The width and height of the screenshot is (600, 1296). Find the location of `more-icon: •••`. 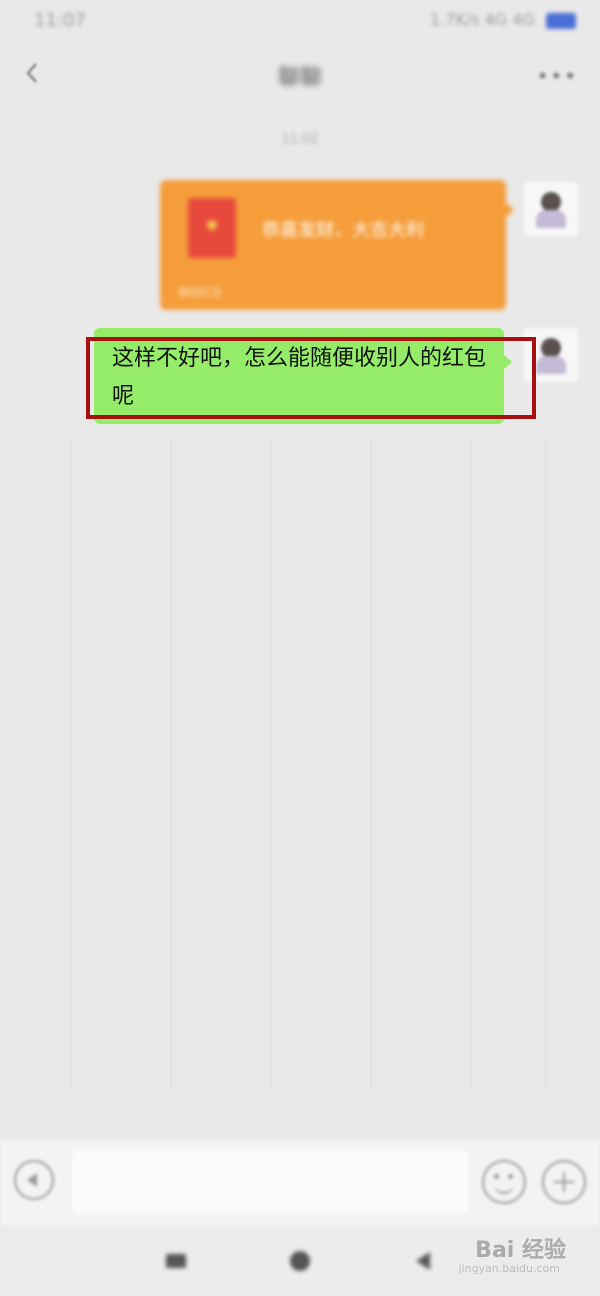

more-icon: ••• is located at coordinates (557, 76).